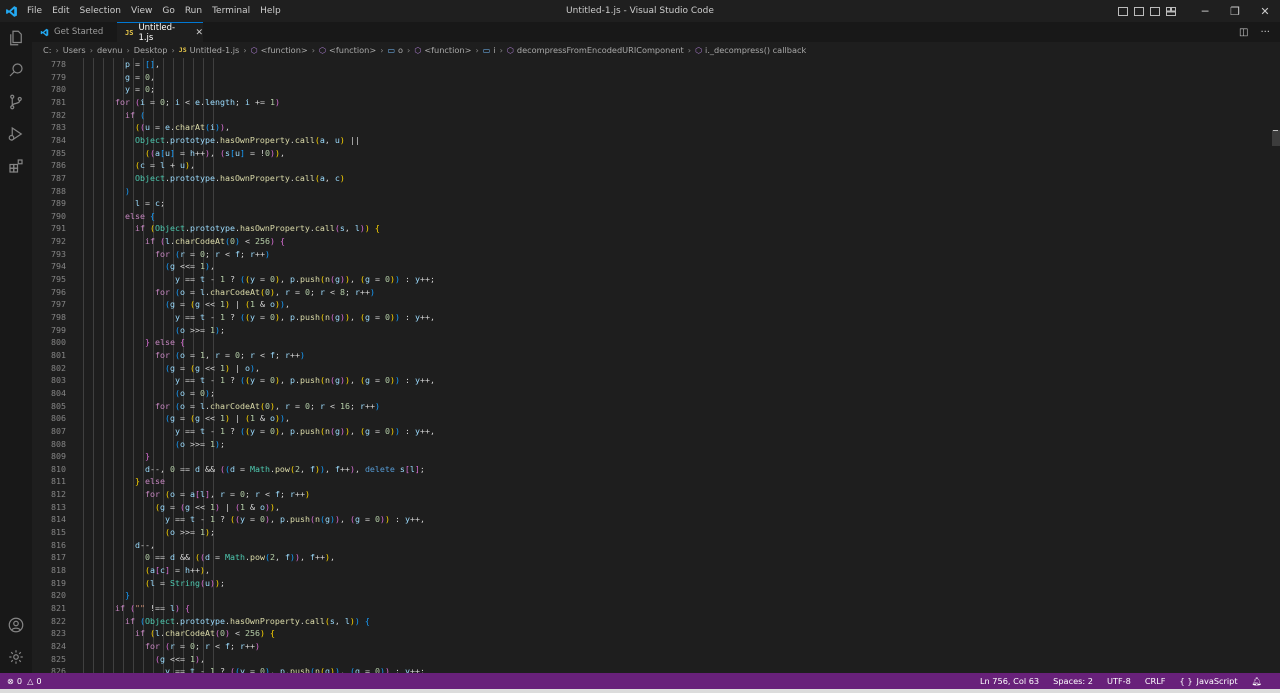 The image size is (1280, 693). What do you see at coordinates (16, 657) in the screenshot?
I see `settings-gear-icon` at bounding box center [16, 657].